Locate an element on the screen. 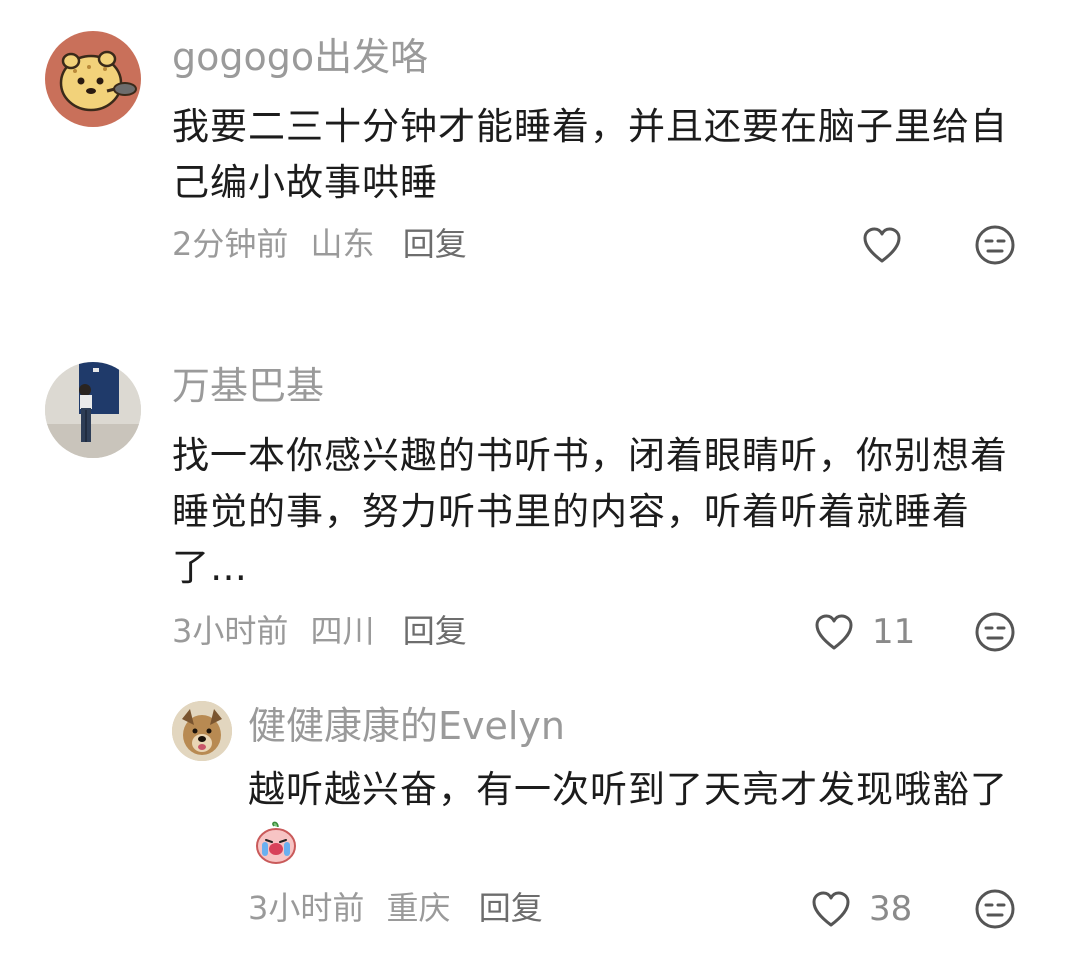  crying-peach-sticker is located at coordinates (276, 850).